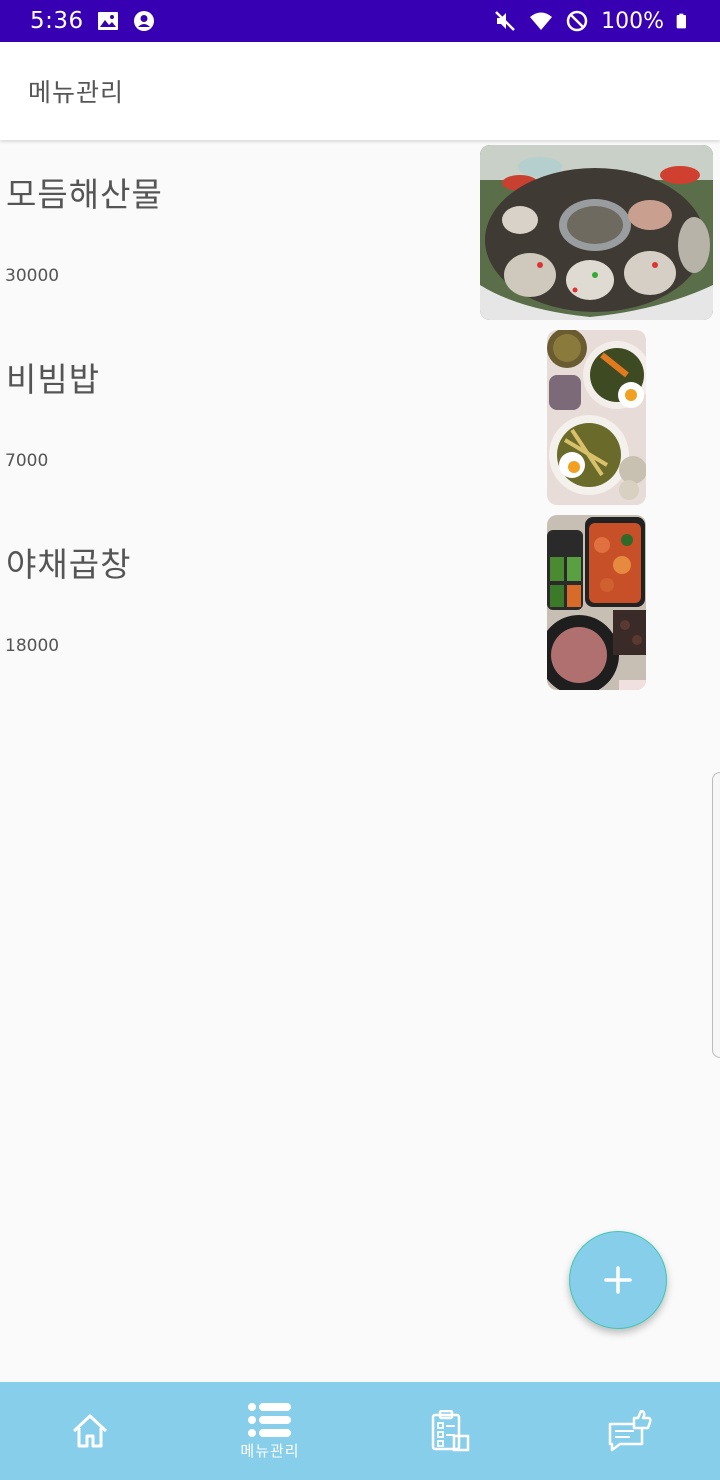 This screenshot has height=1480, width=720. I want to click on list-icon, so click(269, 1419).